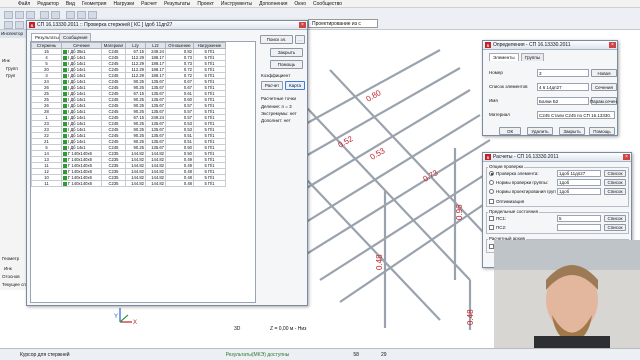  What do you see at coordinates (6, 60) in the screenshot?
I see `inspector-item: Инк` at bounding box center [6, 60].